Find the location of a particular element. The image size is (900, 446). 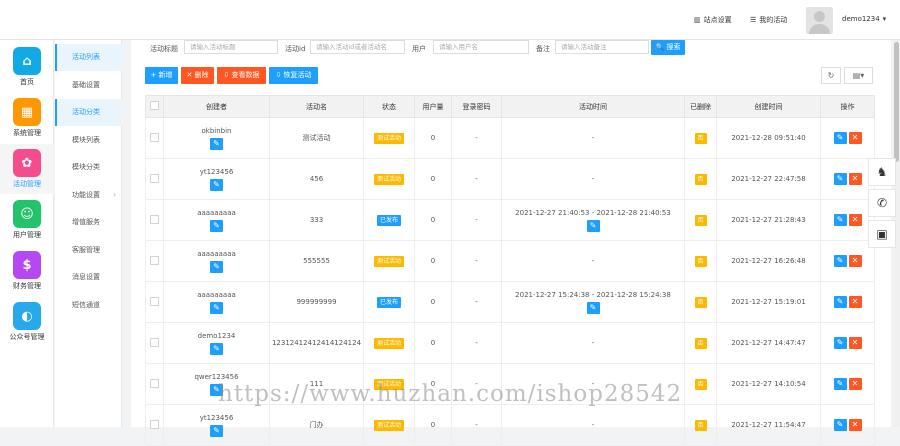

creator-cell: yt123456 ✎ is located at coordinates (216, 179).